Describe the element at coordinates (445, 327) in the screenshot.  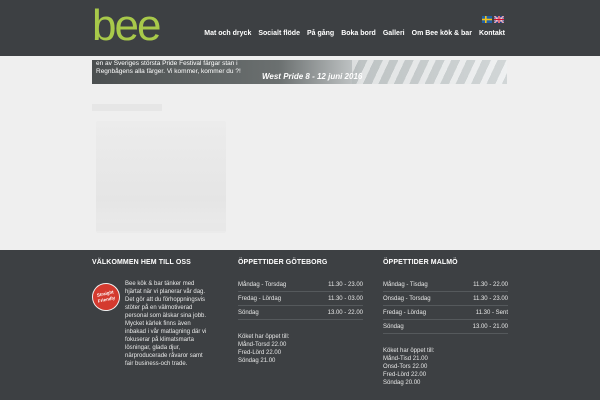
I see `hours-row: Söndag 13.00 - 21.00` at that location.